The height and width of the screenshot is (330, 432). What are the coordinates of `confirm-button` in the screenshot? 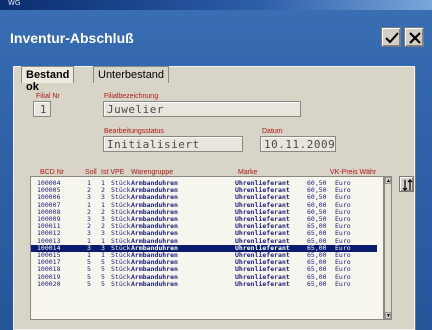 It's located at (391, 37).